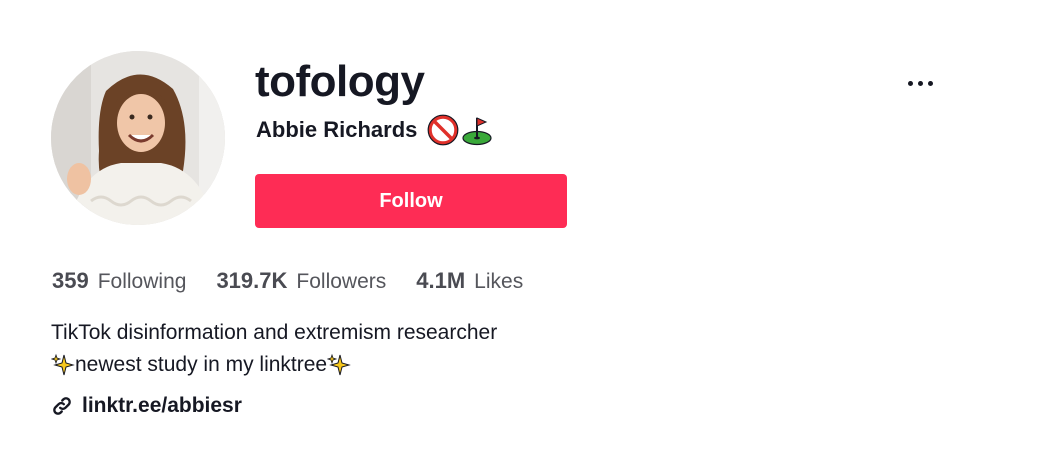 The width and height of the screenshot is (1048, 453). I want to click on avatar, so click(138, 138).